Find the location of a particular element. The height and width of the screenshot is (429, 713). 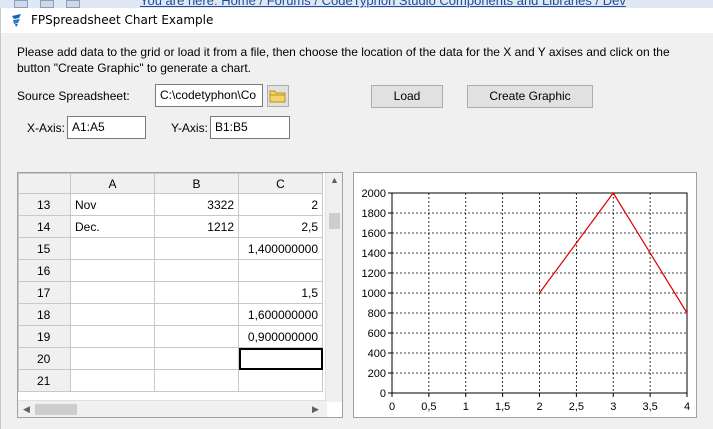

grid-vertical-scrollbar: ▲ is located at coordinates (333, 287).